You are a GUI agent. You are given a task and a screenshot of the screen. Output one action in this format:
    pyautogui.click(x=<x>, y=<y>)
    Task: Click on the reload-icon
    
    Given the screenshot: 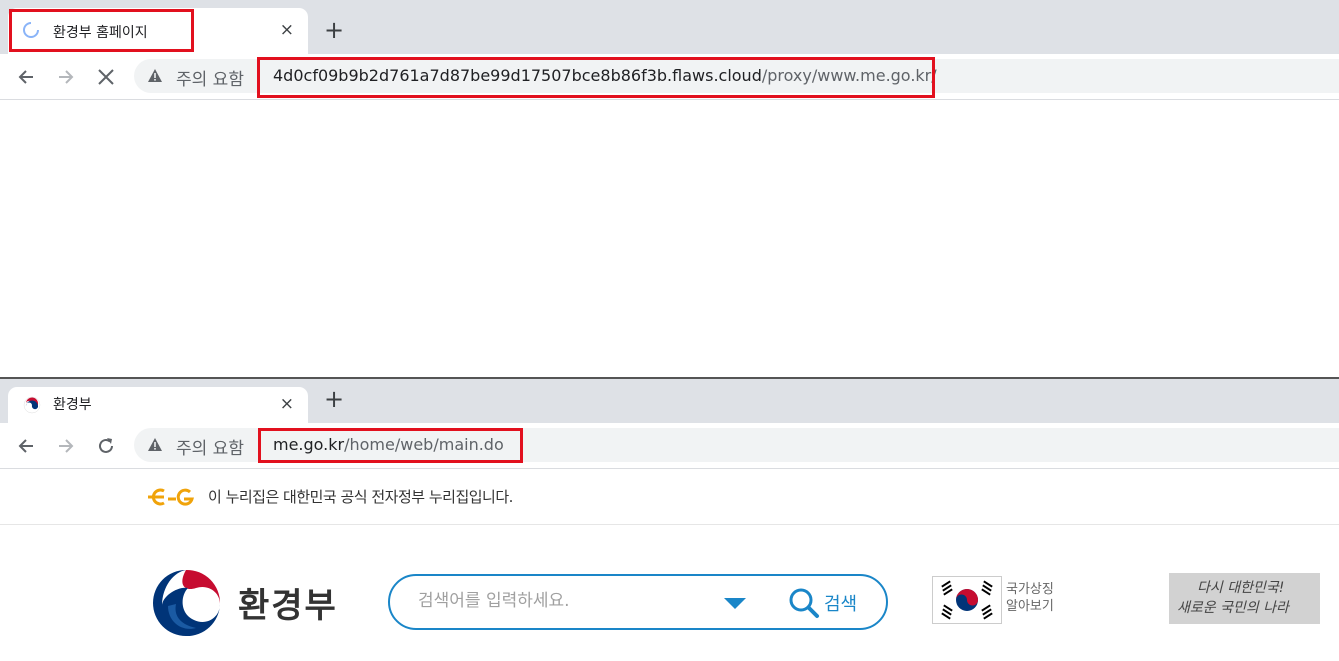 What is the action you would take?
    pyautogui.click(x=106, y=446)
    